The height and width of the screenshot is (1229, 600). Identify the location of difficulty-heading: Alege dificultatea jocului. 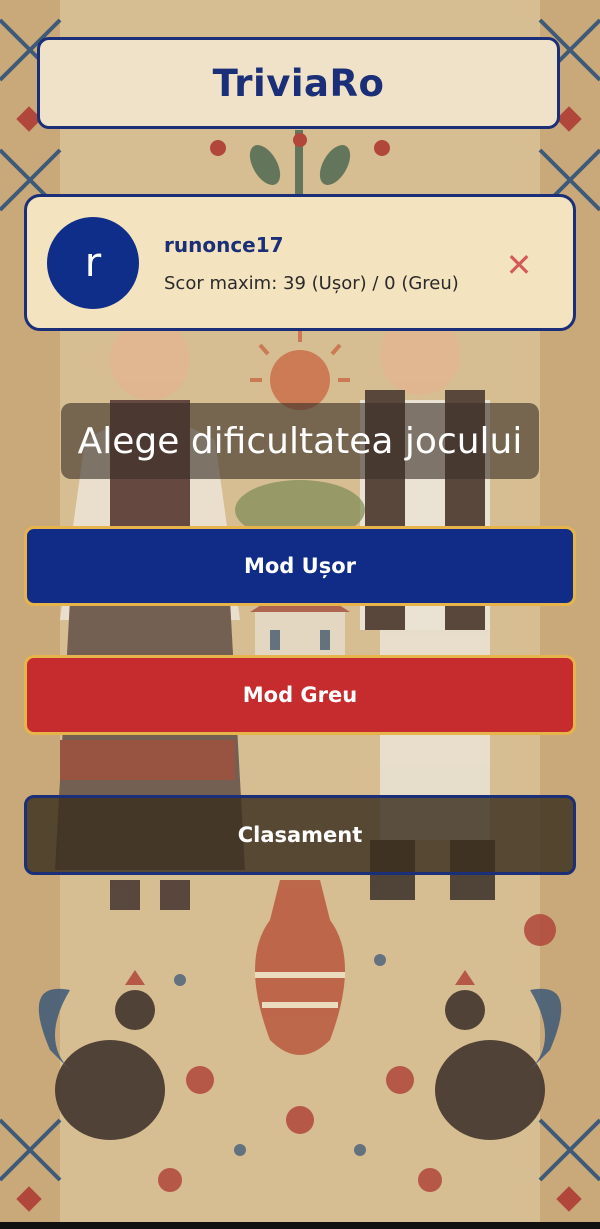
(300, 441).